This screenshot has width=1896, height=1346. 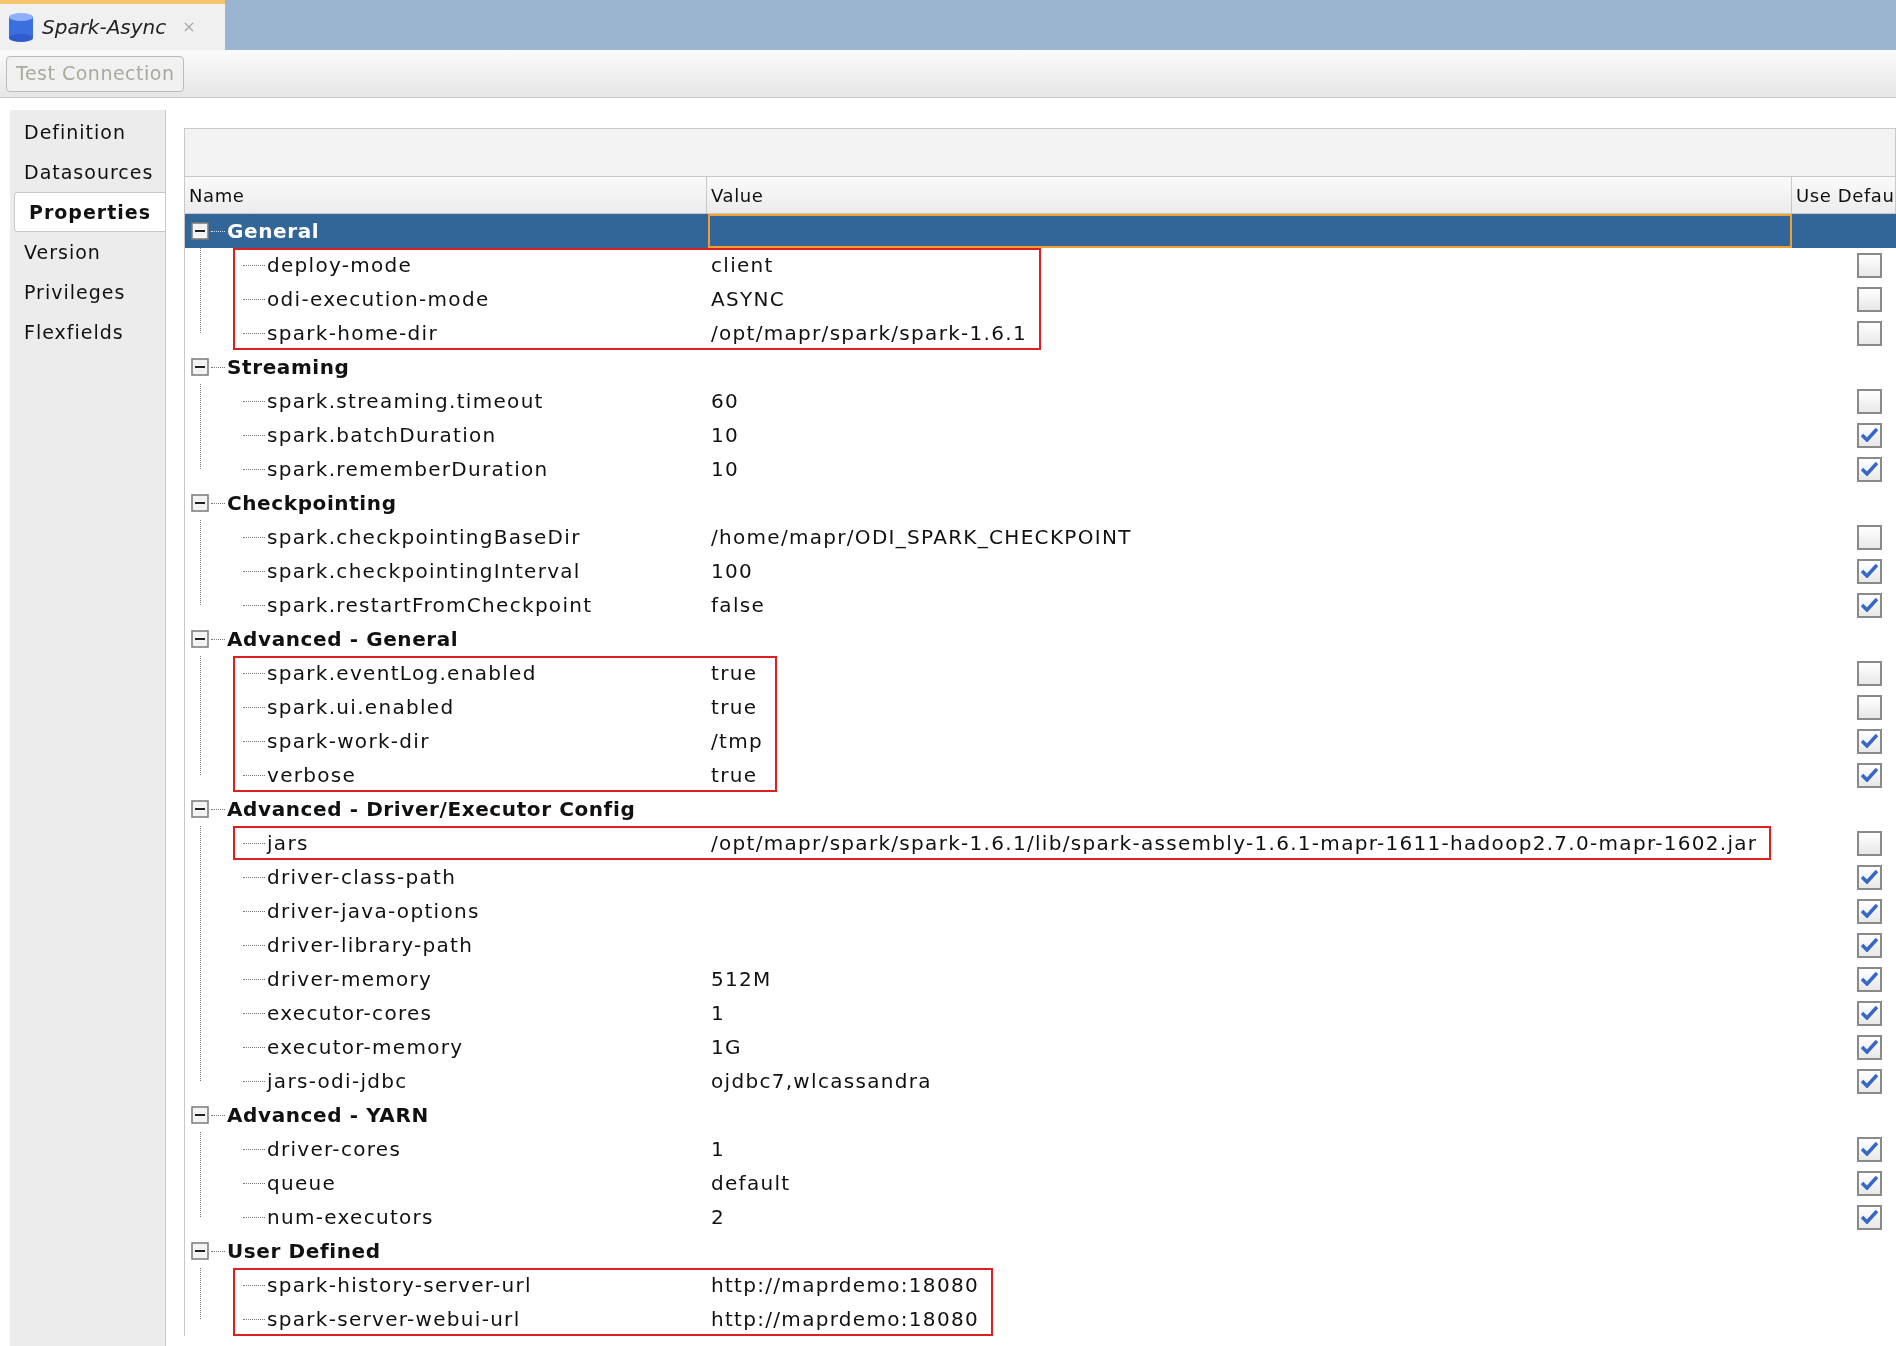 I want to click on property-name: spark-server-webui-url, so click(x=394, y=1319).